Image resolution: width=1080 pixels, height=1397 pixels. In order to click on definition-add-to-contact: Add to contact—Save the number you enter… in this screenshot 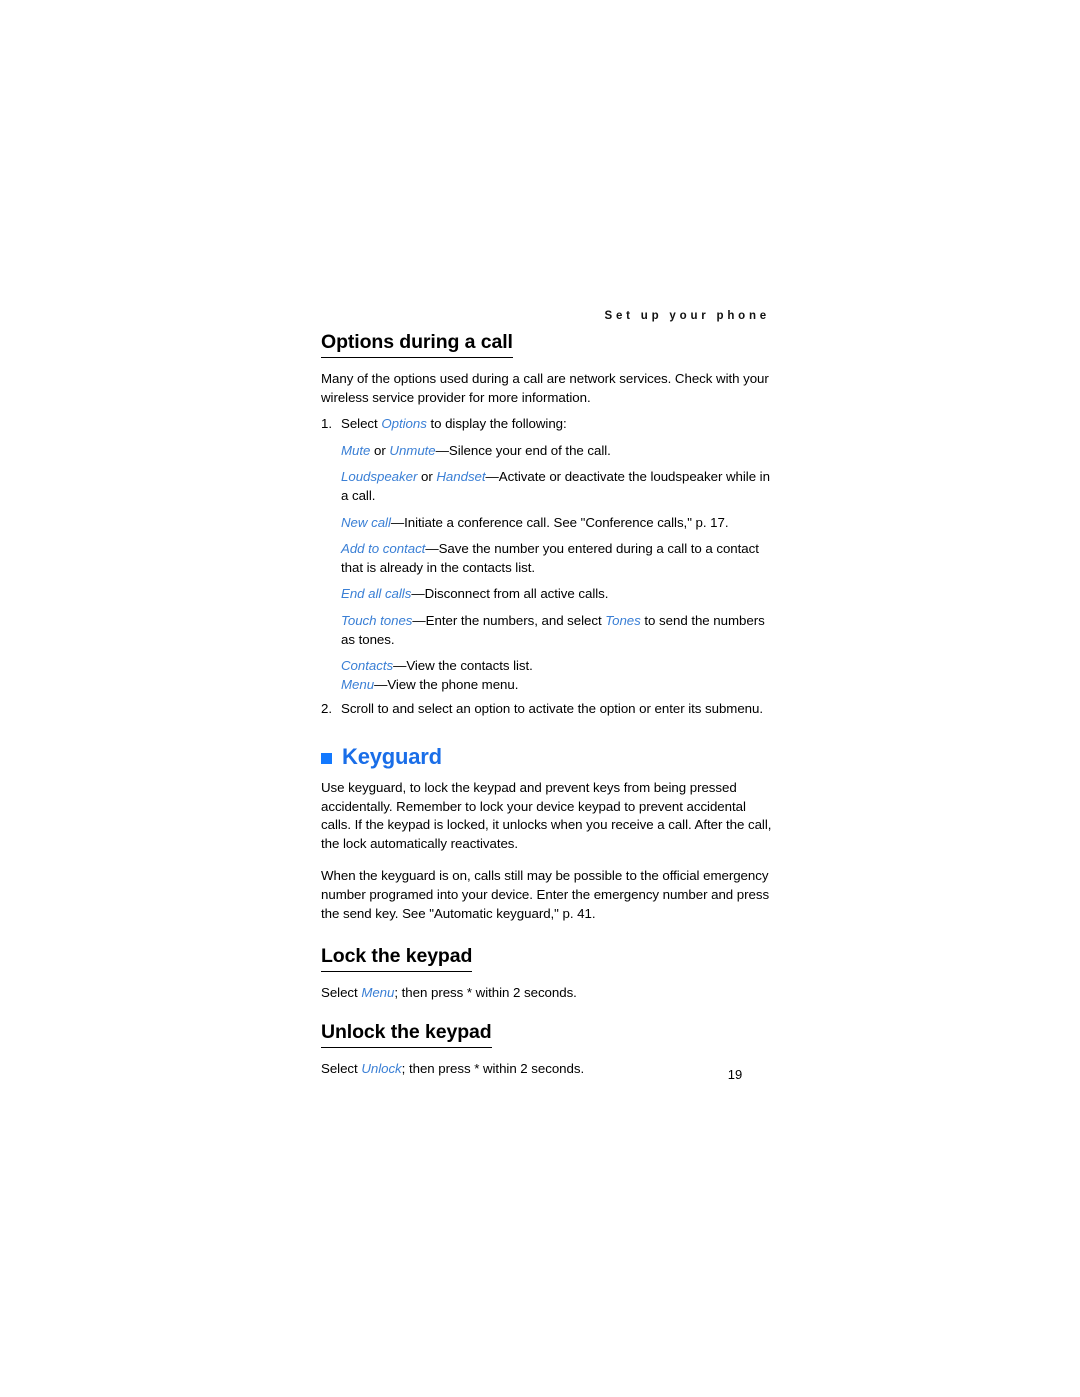, I will do `click(547, 558)`.